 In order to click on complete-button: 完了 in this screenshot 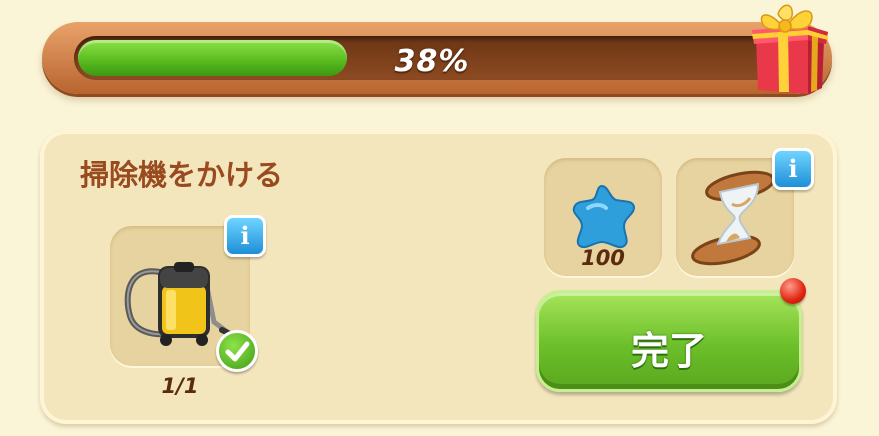, I will do `click(669, 341)`.